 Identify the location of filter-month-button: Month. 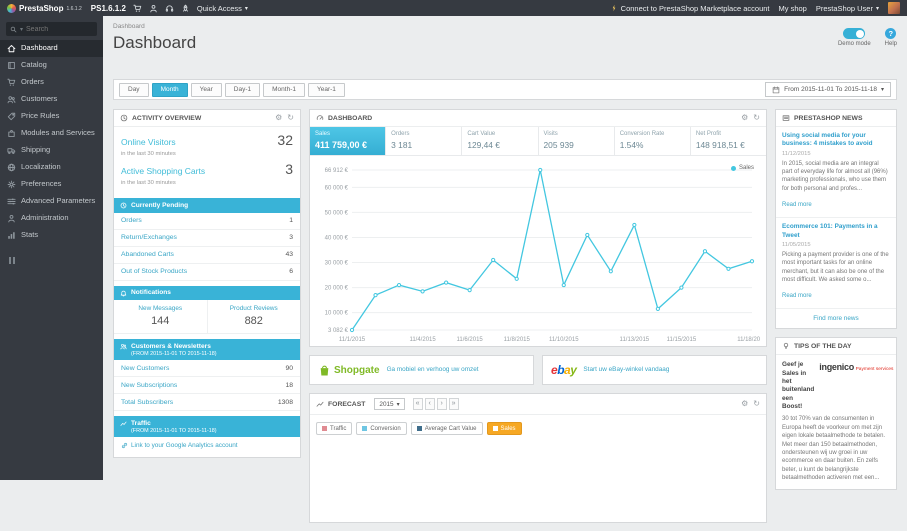
(170, 90).